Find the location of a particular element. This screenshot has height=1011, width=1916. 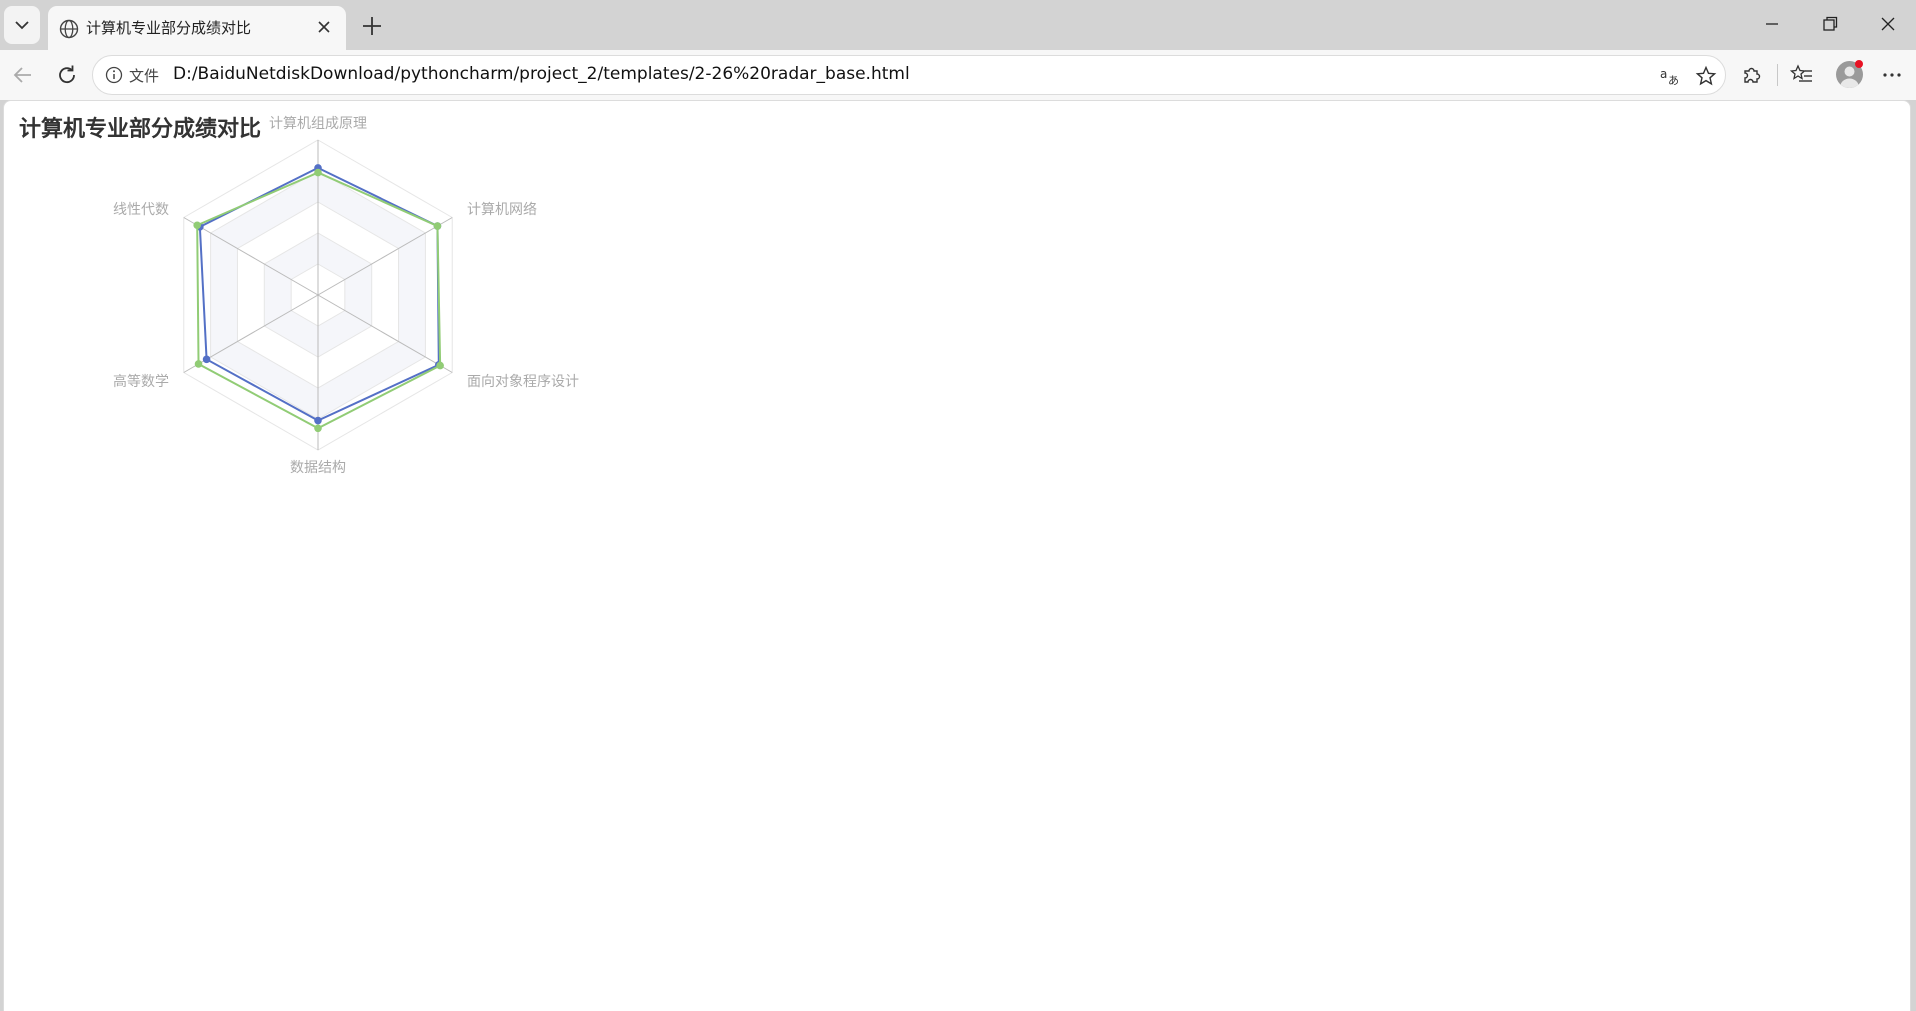

tab-list-button is located at coordinates (22, 25).